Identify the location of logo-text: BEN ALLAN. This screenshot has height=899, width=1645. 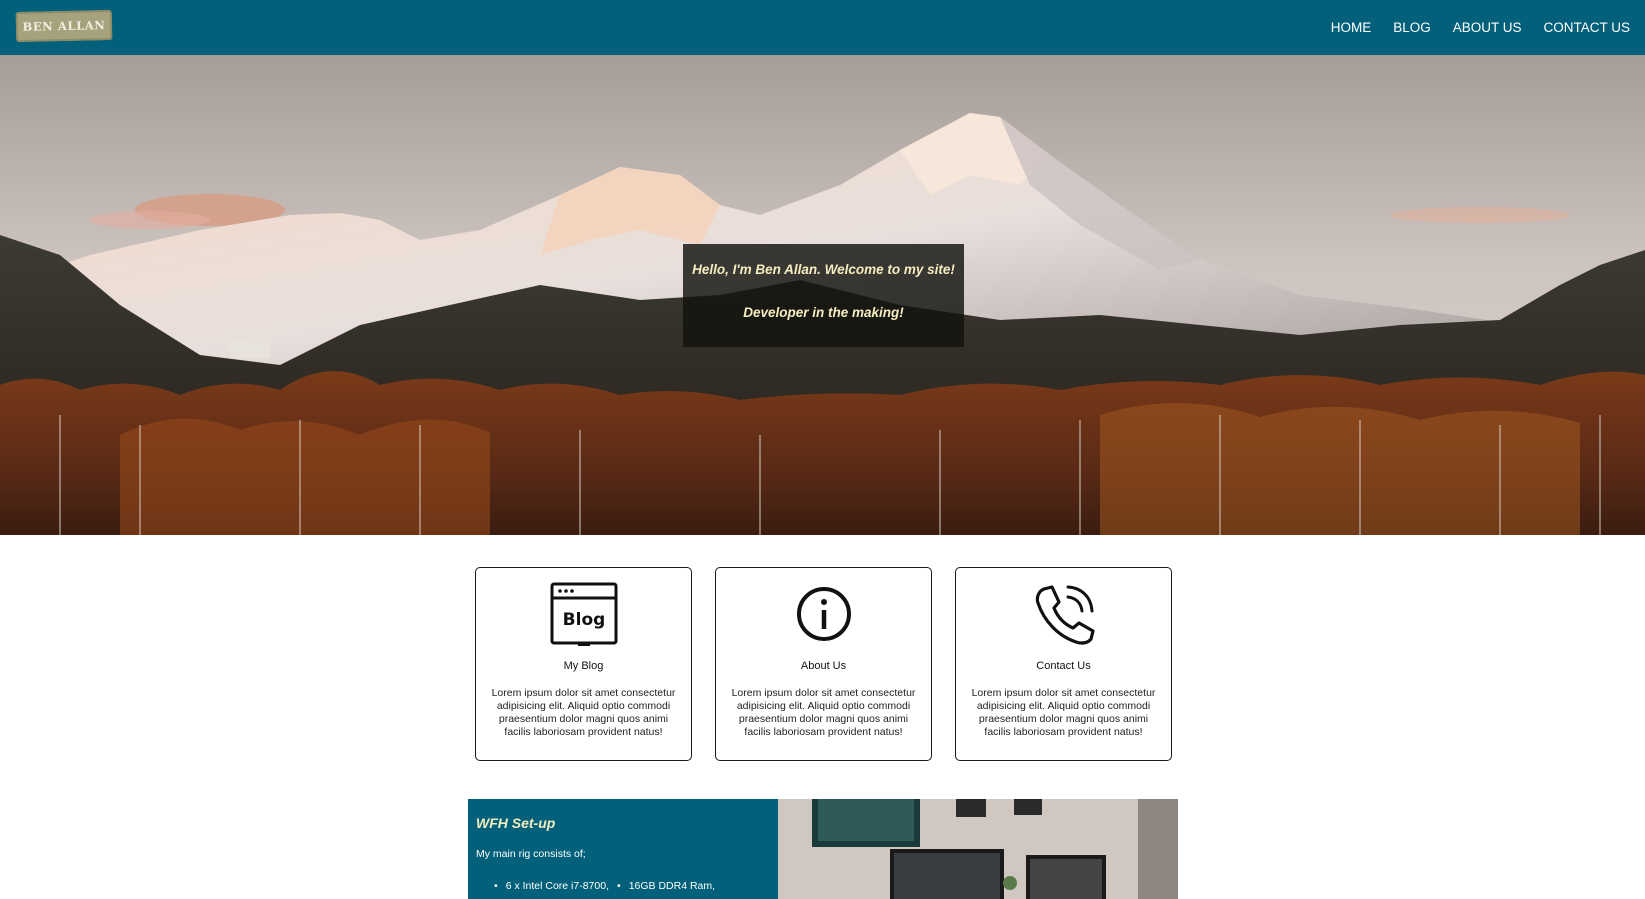
(64, 26).